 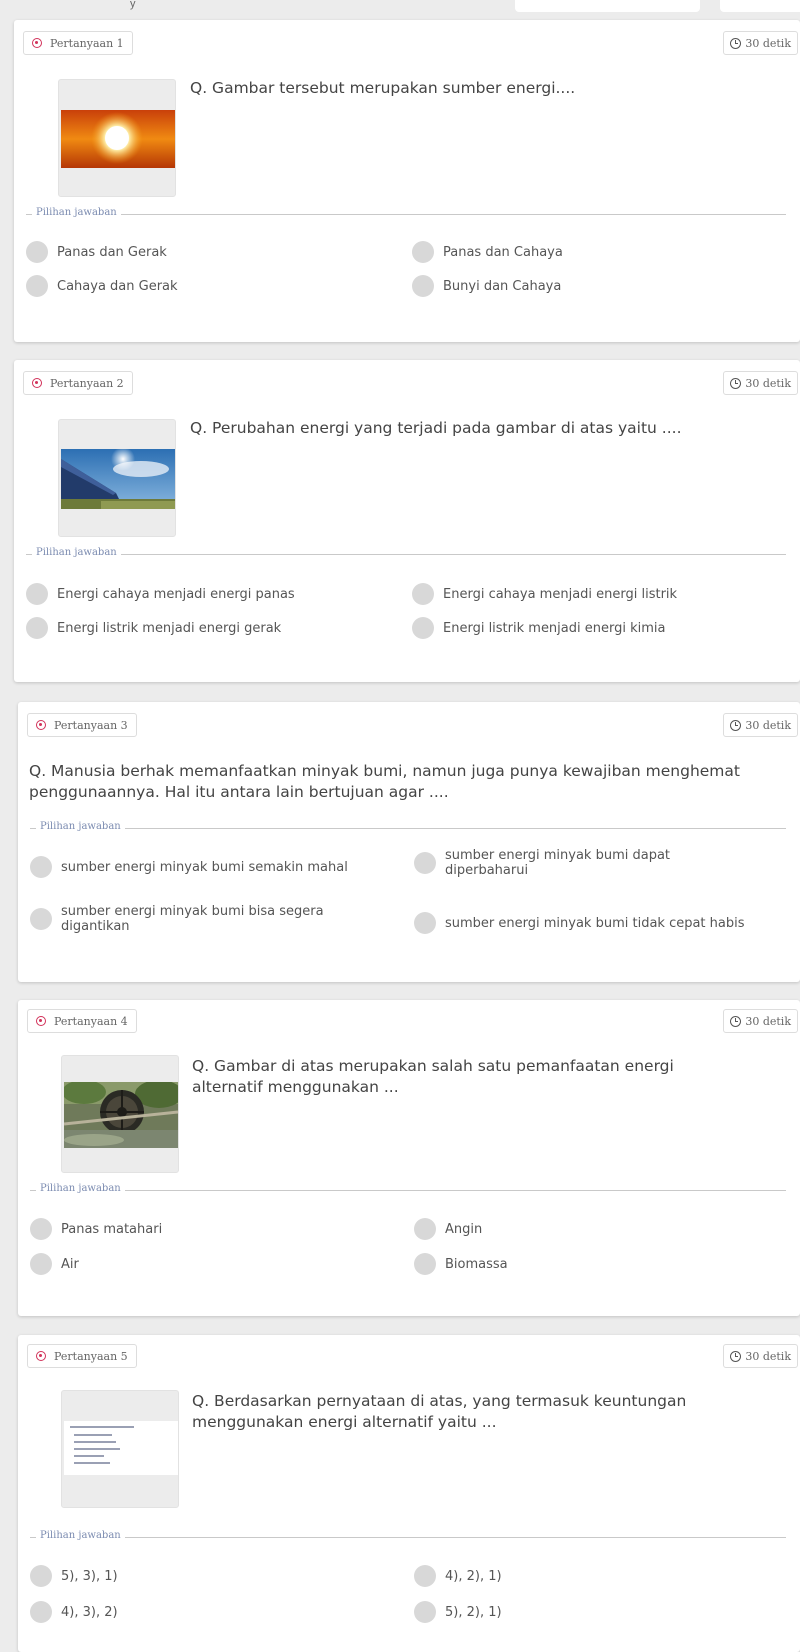 What do you see at coordinates (204, 867) in the screenshot?
I see `answer-option-label: sumber energi minyak bumi semakin mahal` at bounding box center [204, 867].